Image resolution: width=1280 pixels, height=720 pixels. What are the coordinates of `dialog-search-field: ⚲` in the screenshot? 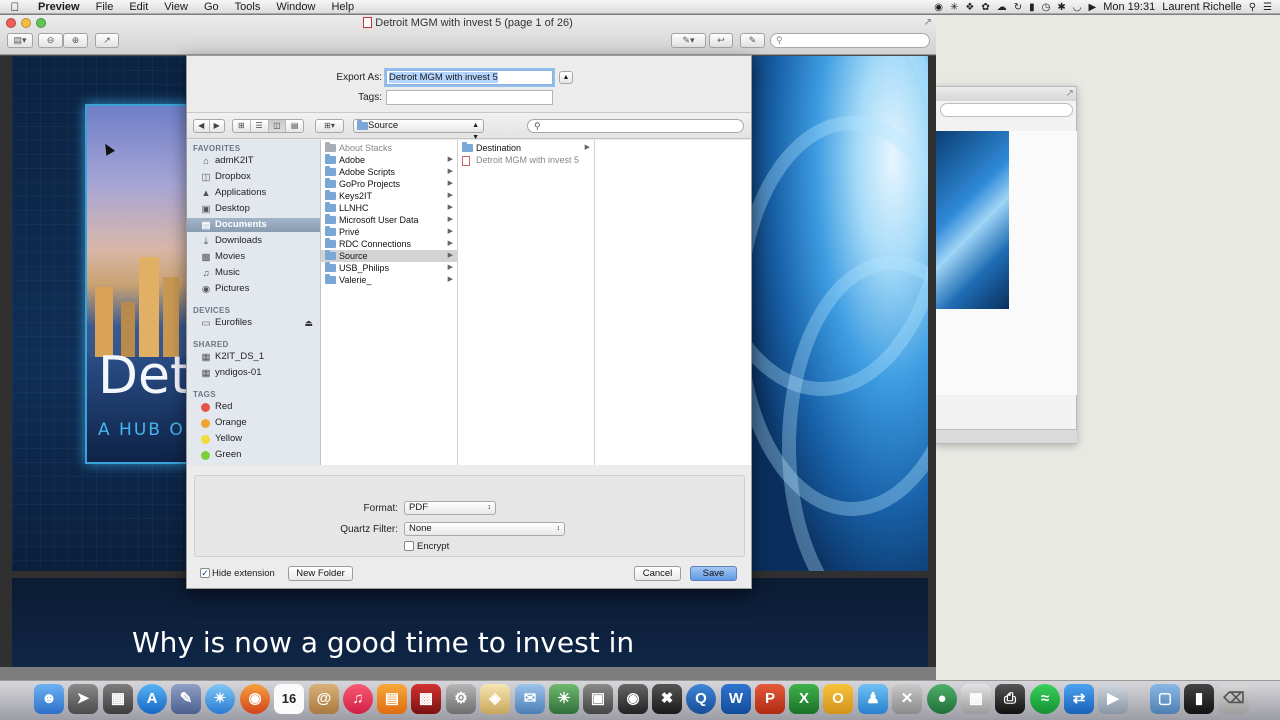 It's located at (635, 126).